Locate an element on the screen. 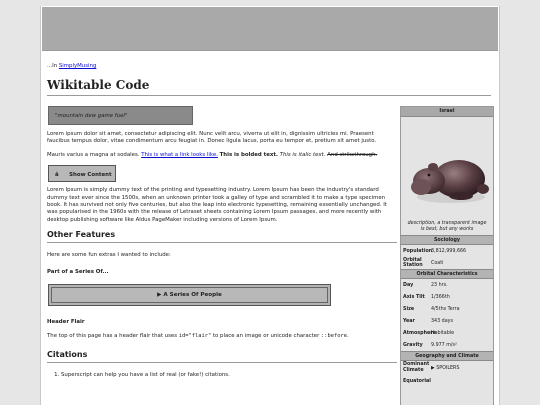 This screenshot has width=540, height=405. row-key: Dominant Climate is located at coordinates (415, 367).